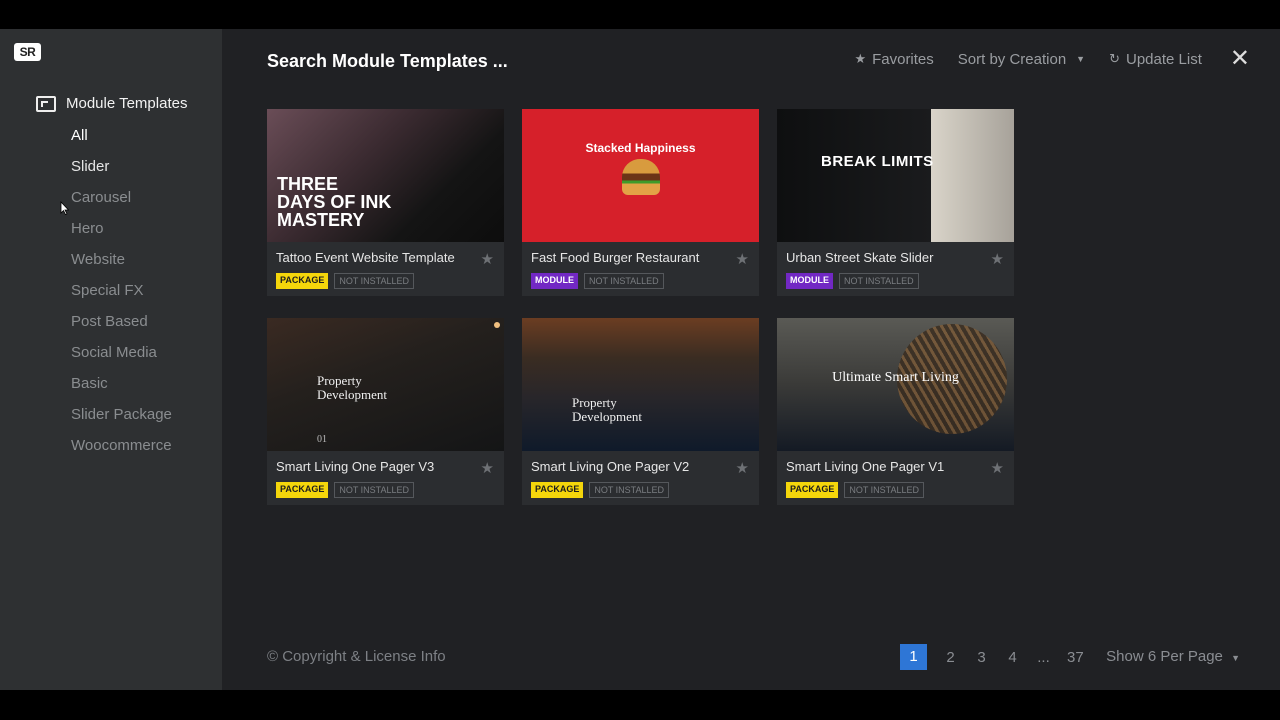 The height and width of the screenshot is (720, 1280). Describe the element at coordinates (860, 257) in the screenshot. I see `card-title: Urban Street Skate Slider` at that location.